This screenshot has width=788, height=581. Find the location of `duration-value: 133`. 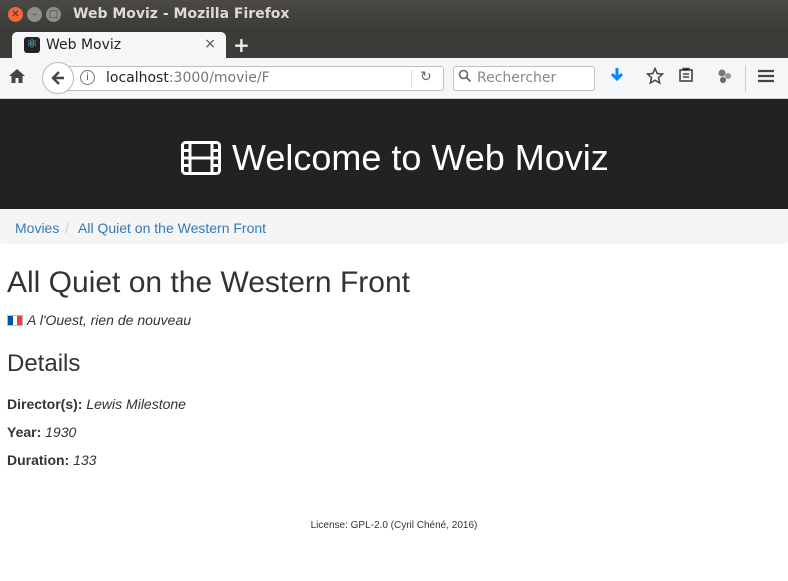

duration-value: 133 is located at coordinates (85, 460).